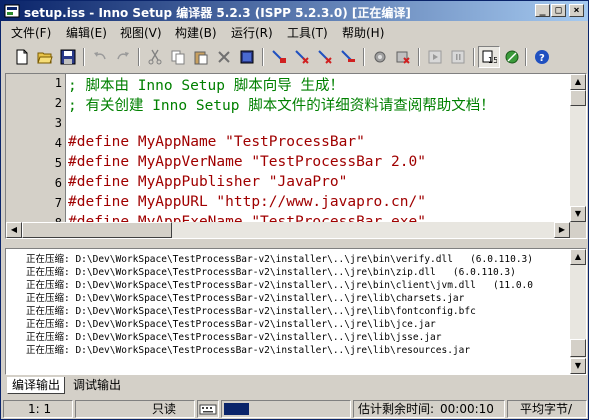 The image size is (589, 420). I want to click on output-tabs: 编译输出 调试输出, so click(296, 386).